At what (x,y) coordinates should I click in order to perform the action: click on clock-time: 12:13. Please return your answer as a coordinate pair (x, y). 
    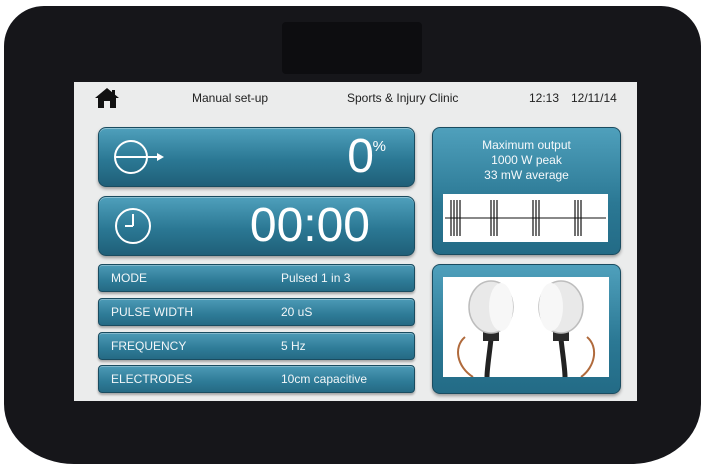
    Looking at the image, I should click on (544, 98).